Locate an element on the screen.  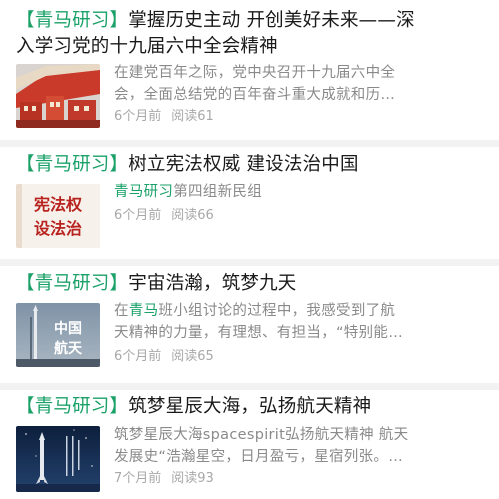
article-title-text: 筑梦星辰大海，弘扬航天精神 is located at coordinates (250, 406).